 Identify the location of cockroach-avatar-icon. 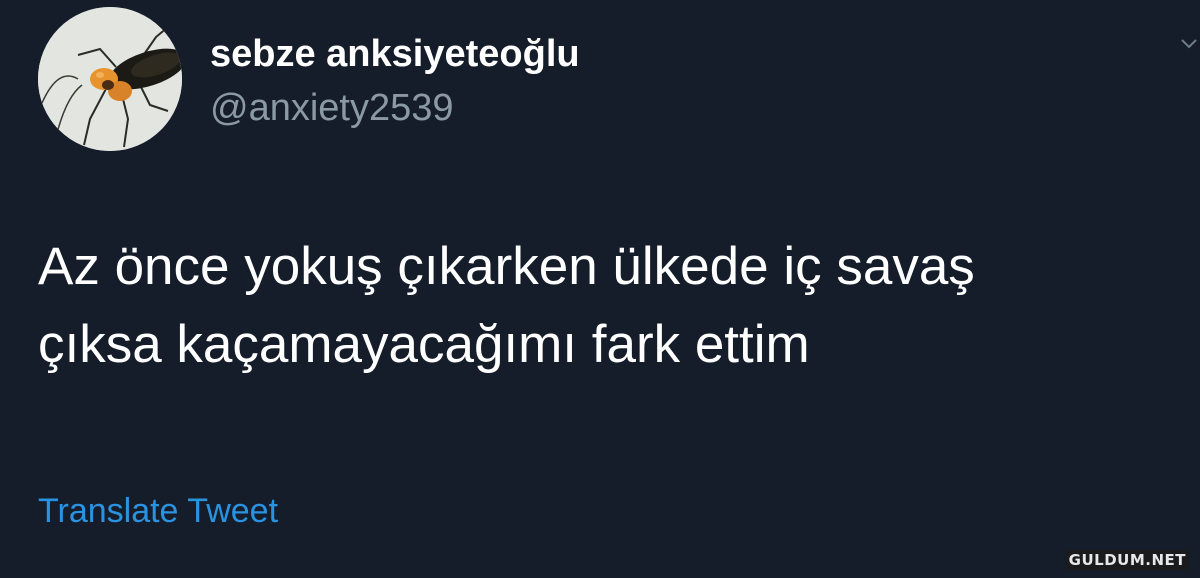
(110, 79).